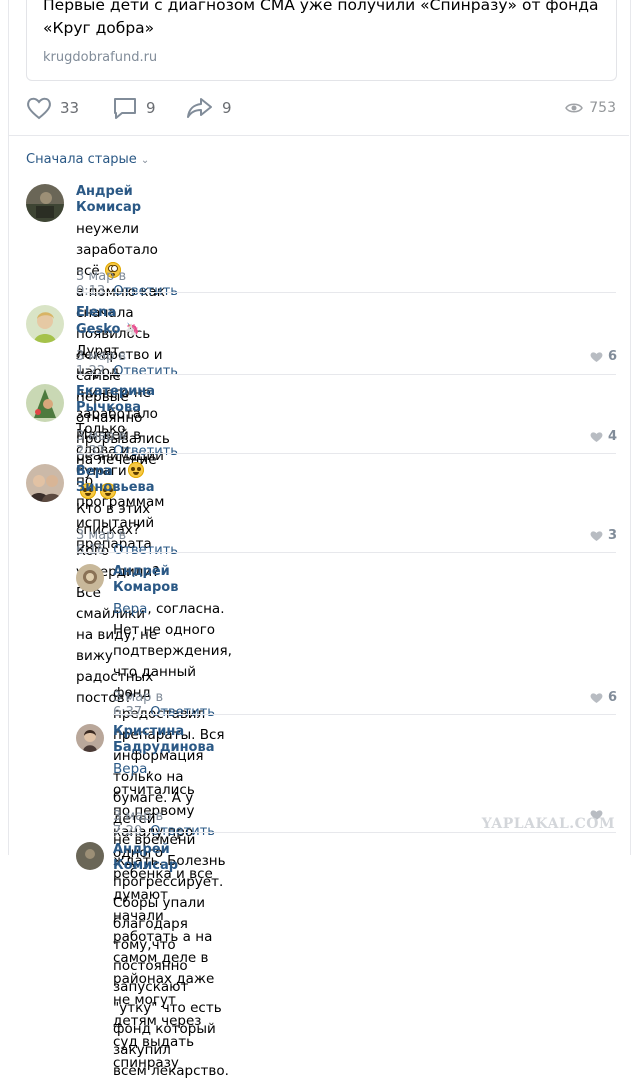  Describe the element at coordinates (574, 108) in the screenshot. I see `eye-icon` at that location.